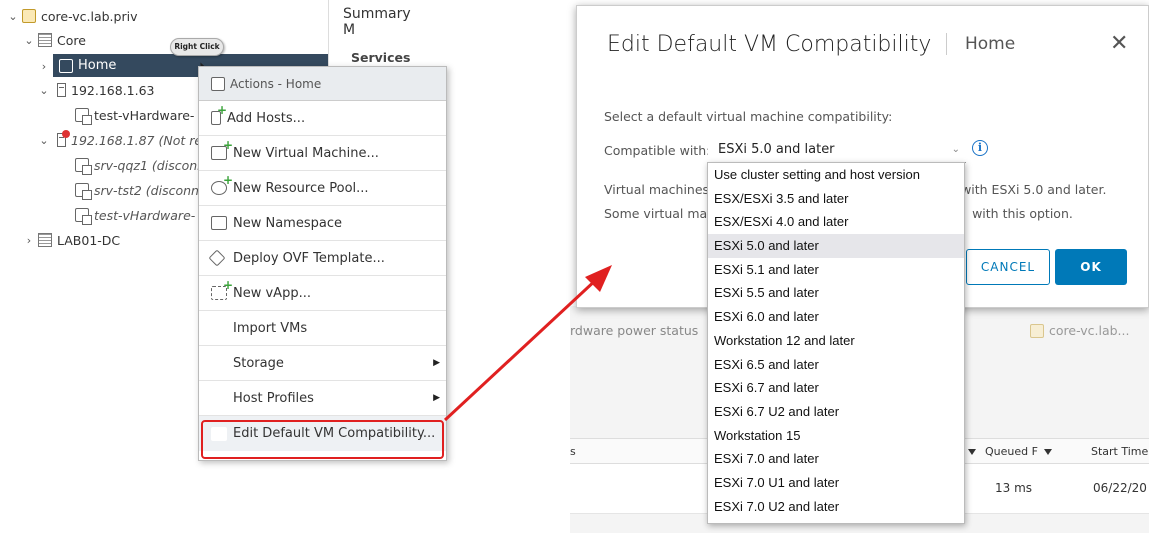 Image resolution: width=1149 pixels, height=533 pixels. I want to click on dropdown-option: Use cluster setting and host version, so click(836, 175).